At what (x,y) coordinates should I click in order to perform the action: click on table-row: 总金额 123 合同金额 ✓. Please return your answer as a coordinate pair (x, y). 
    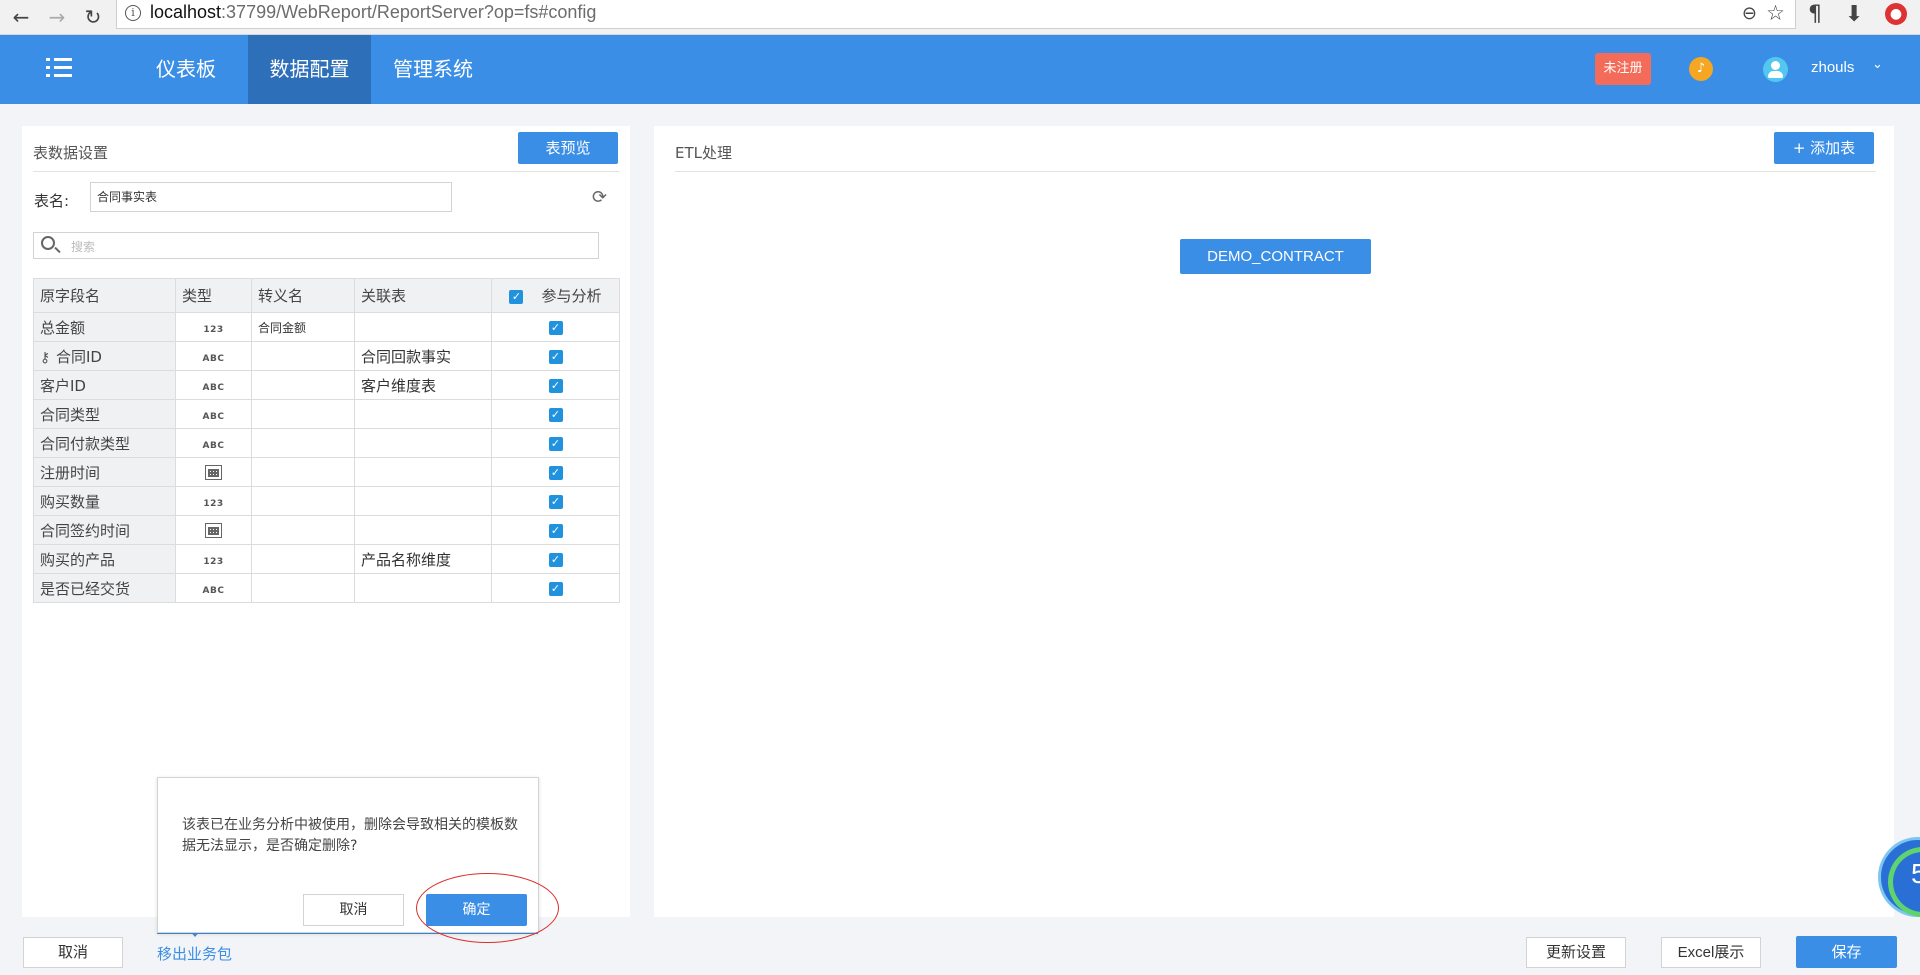
    Looking at the image, I should click on (326, 327).